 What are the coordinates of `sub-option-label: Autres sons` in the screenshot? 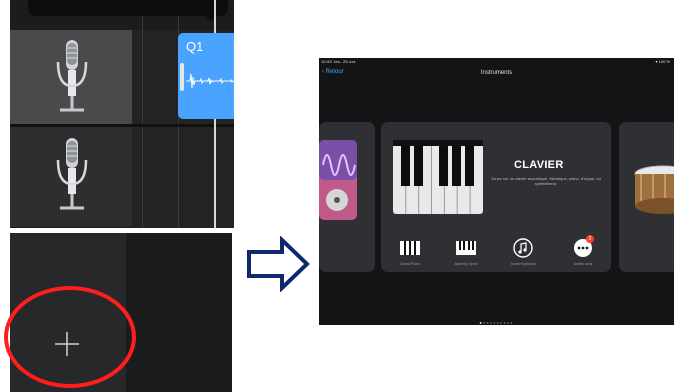 It's located at (583, 264).